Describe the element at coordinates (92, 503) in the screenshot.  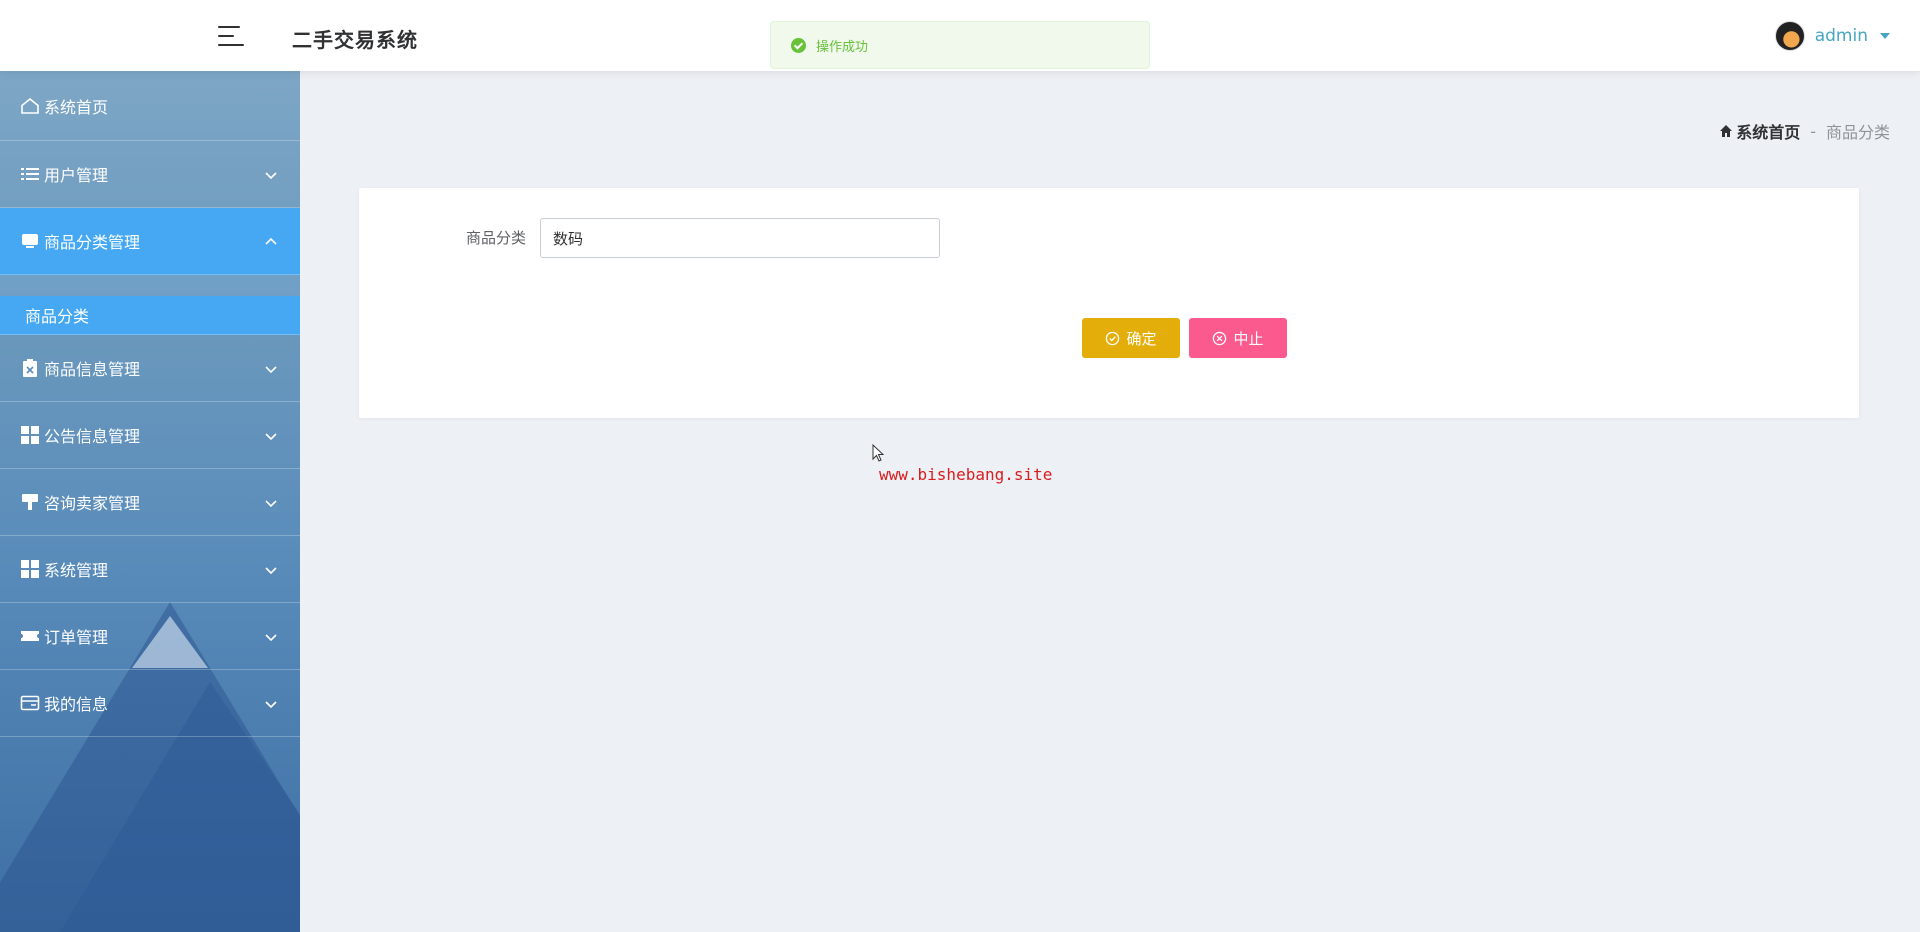
I see `sidebar-item-label: 咨询卖家管理` at that location.